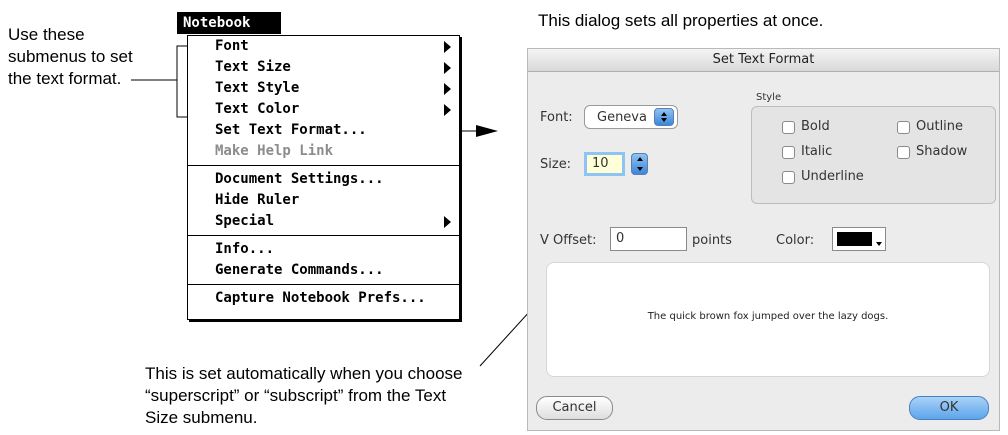 The width and height of the screenshot is (1008, 435). I want to click on notebook-menu-title: Notebook, so click(229, 23).